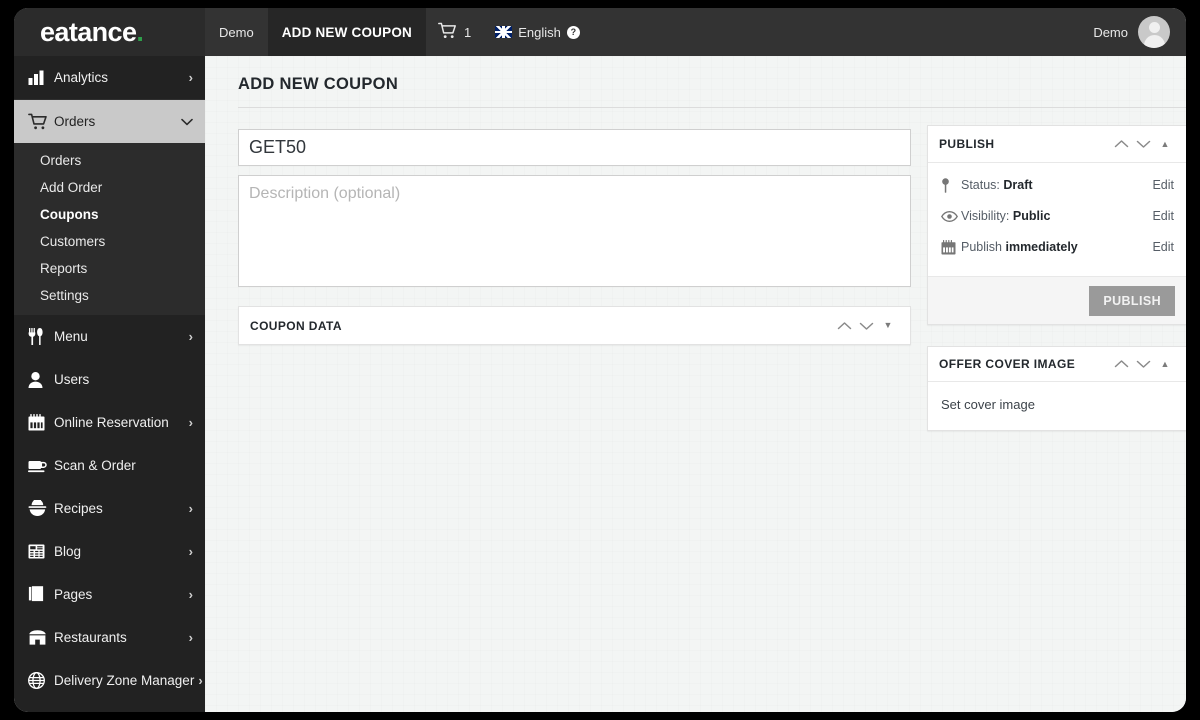 The height and width of the screenshot is (720, 1200). What do you see at coordinates (236, 32) in the screenshot?
I see `nav-item-demo: Demo` at bounding box center [236, 32].